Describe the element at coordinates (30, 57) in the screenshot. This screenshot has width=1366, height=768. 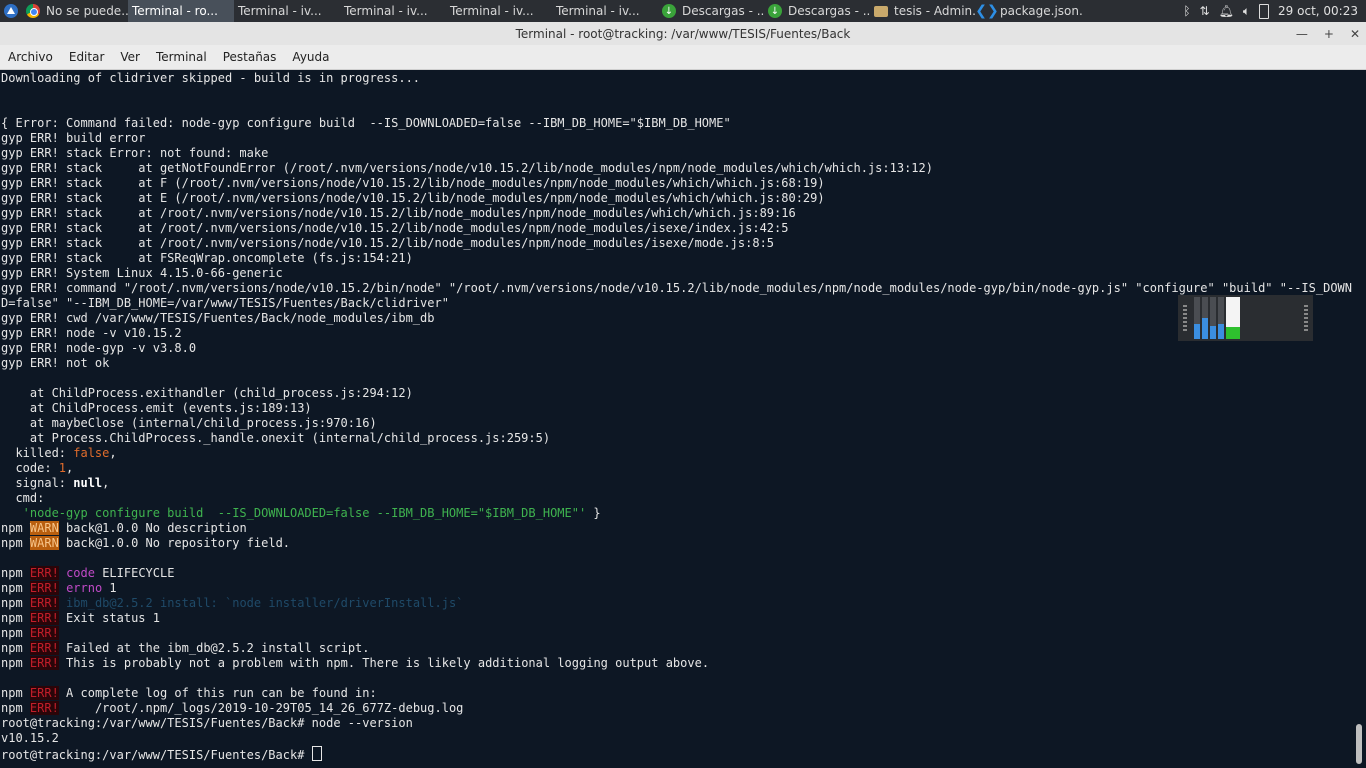
I see `menu-archivo: Archivo` at that location.